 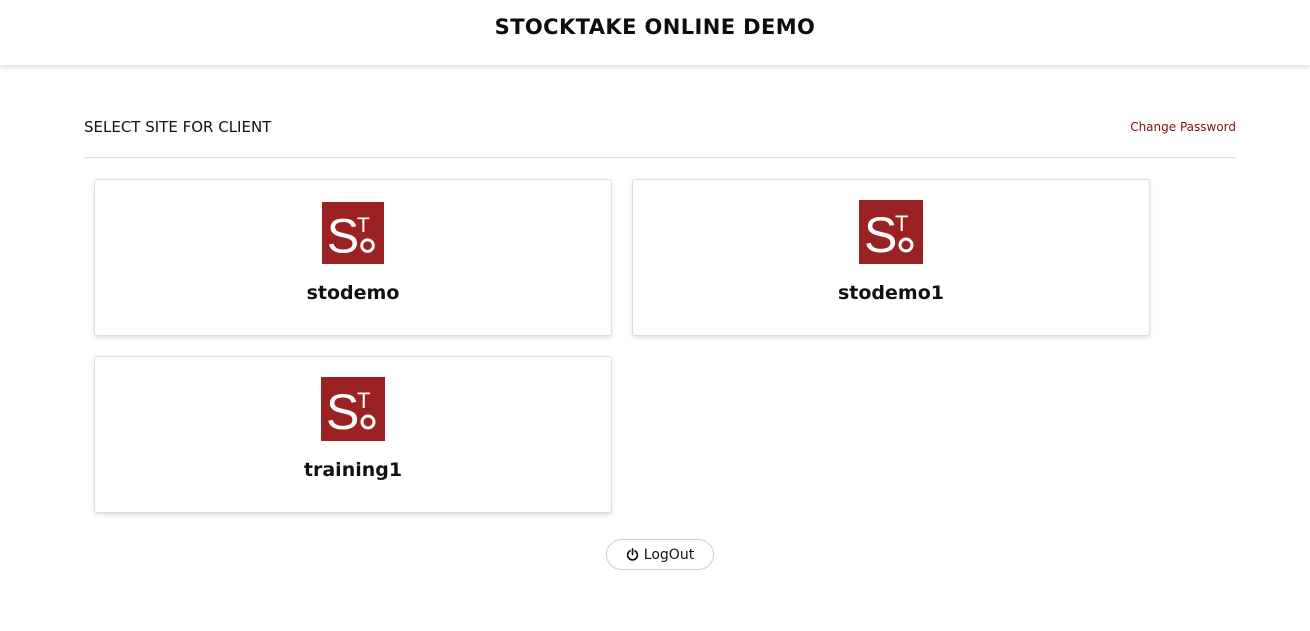 I want to click on site-name: stodemo, so click(x=353, y=293).